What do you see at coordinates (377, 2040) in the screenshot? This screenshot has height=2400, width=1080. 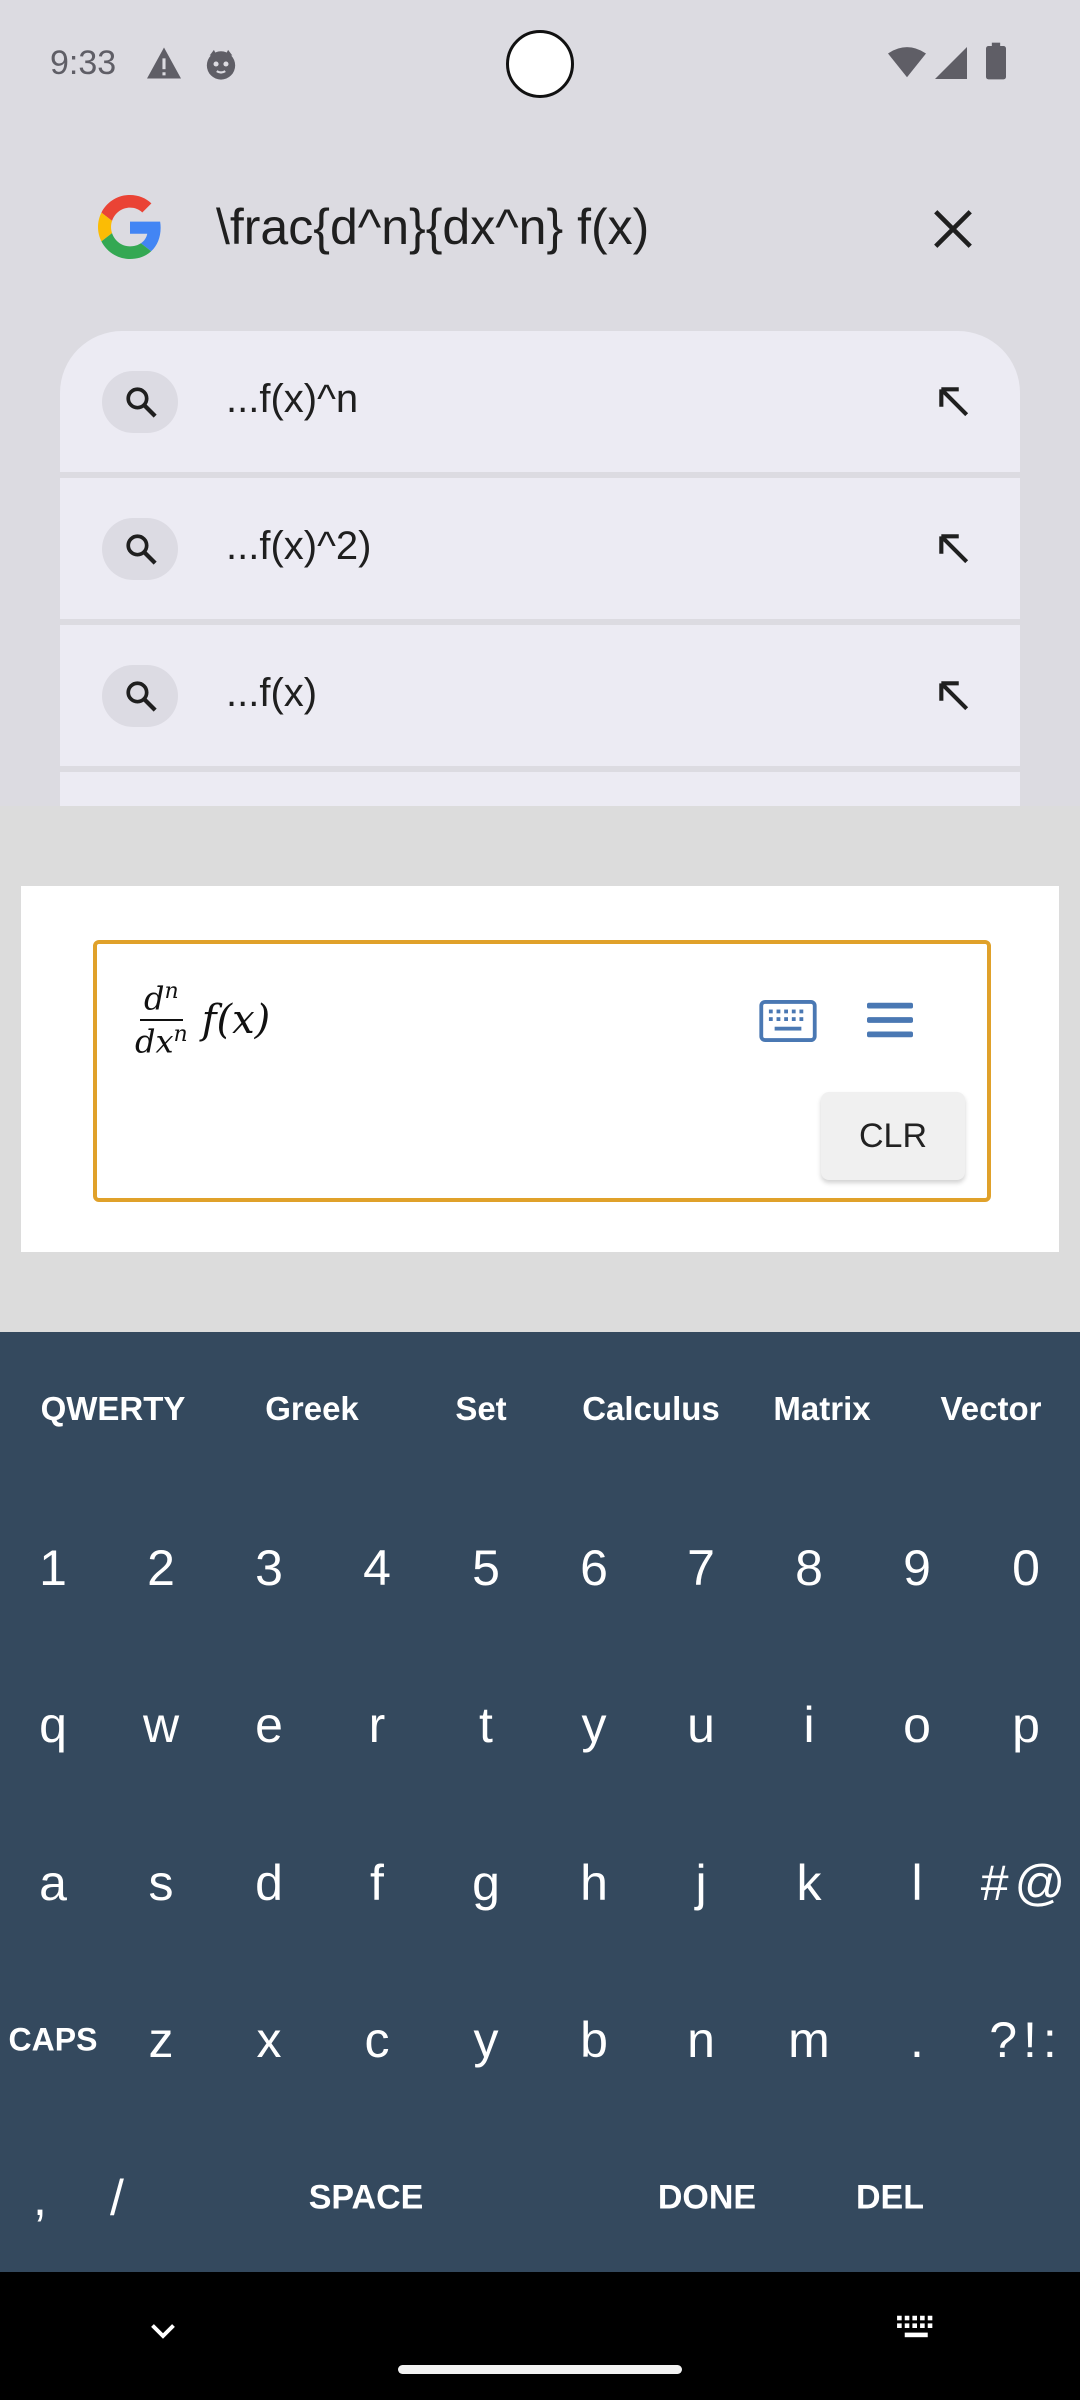 I see `key-3-3: c` at bounding box center [377, 2040].